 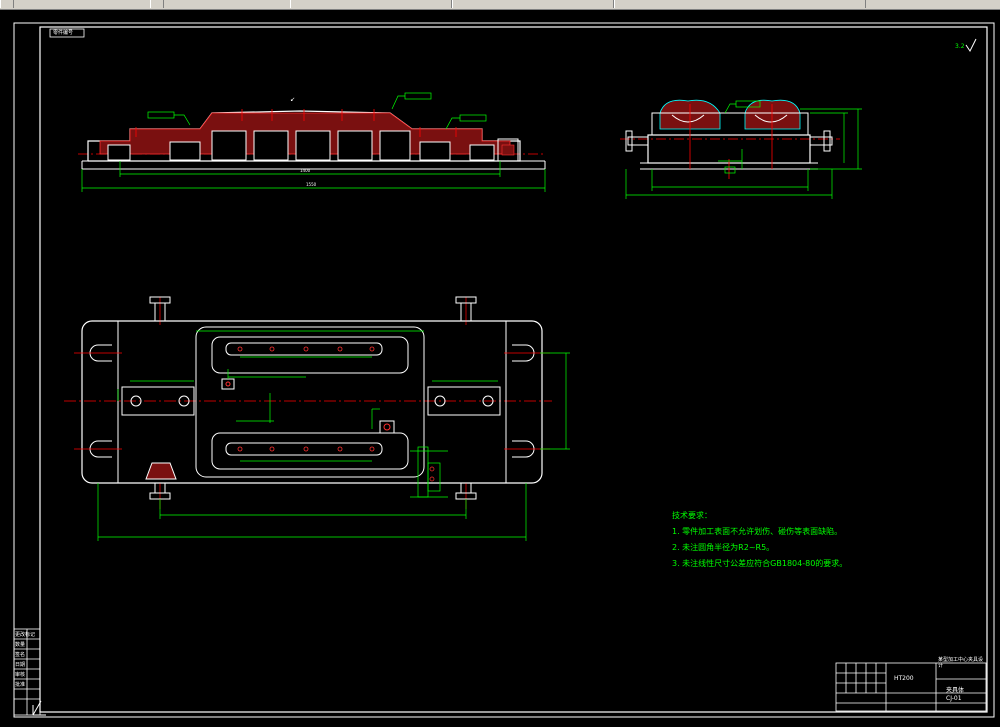 I want to click on side-label: 批准, so click(x=20, y=685).